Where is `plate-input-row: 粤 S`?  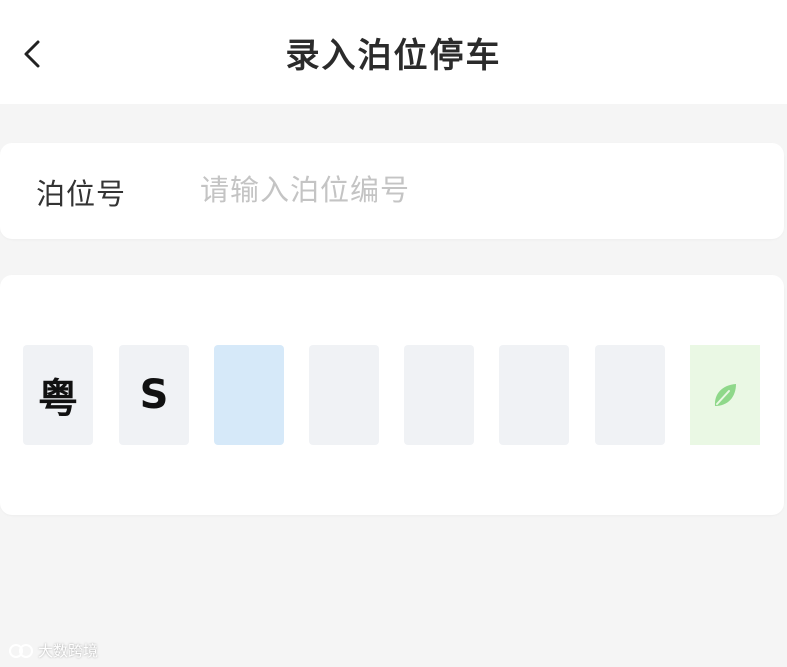 plate-input-row: 粤 S is located at coordinates (392, 395).